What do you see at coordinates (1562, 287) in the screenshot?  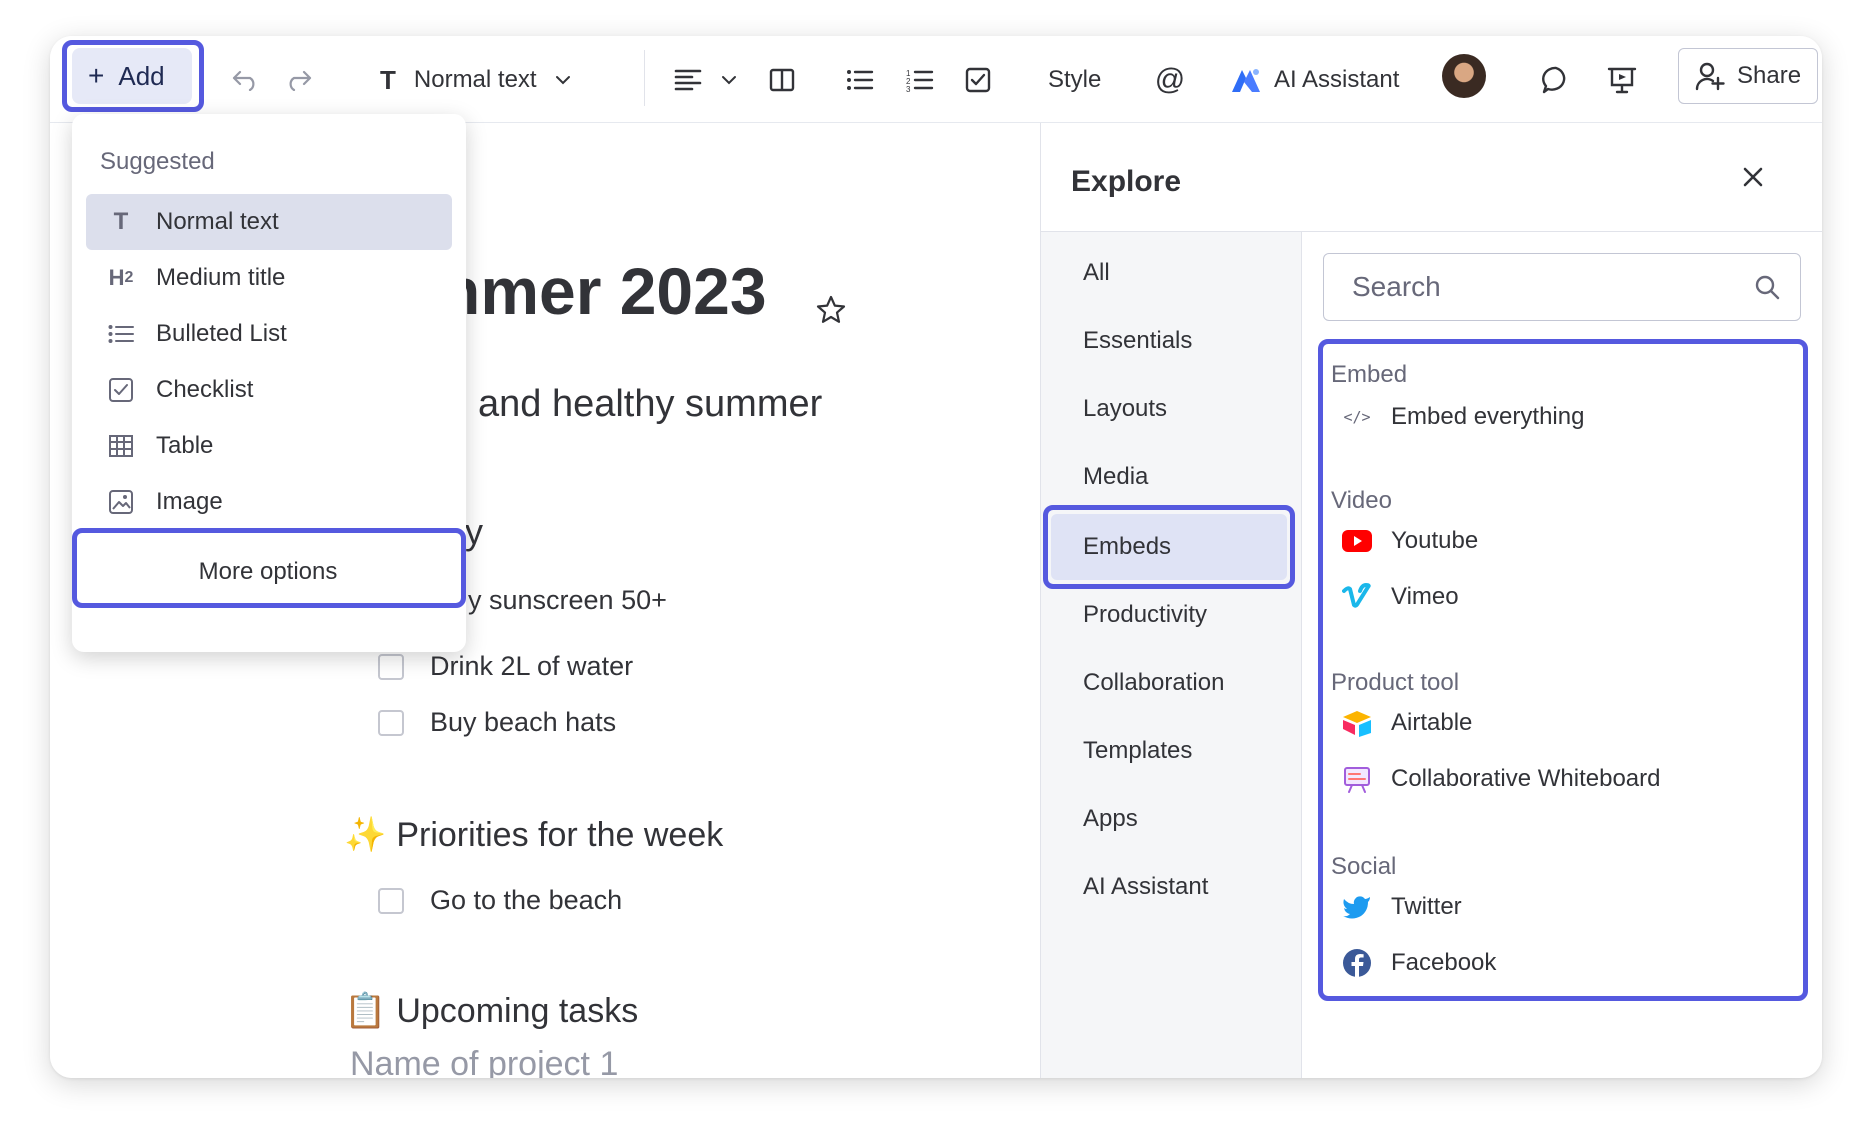 I see `explore-search-input: Search` at bounding box center [1562, 287].